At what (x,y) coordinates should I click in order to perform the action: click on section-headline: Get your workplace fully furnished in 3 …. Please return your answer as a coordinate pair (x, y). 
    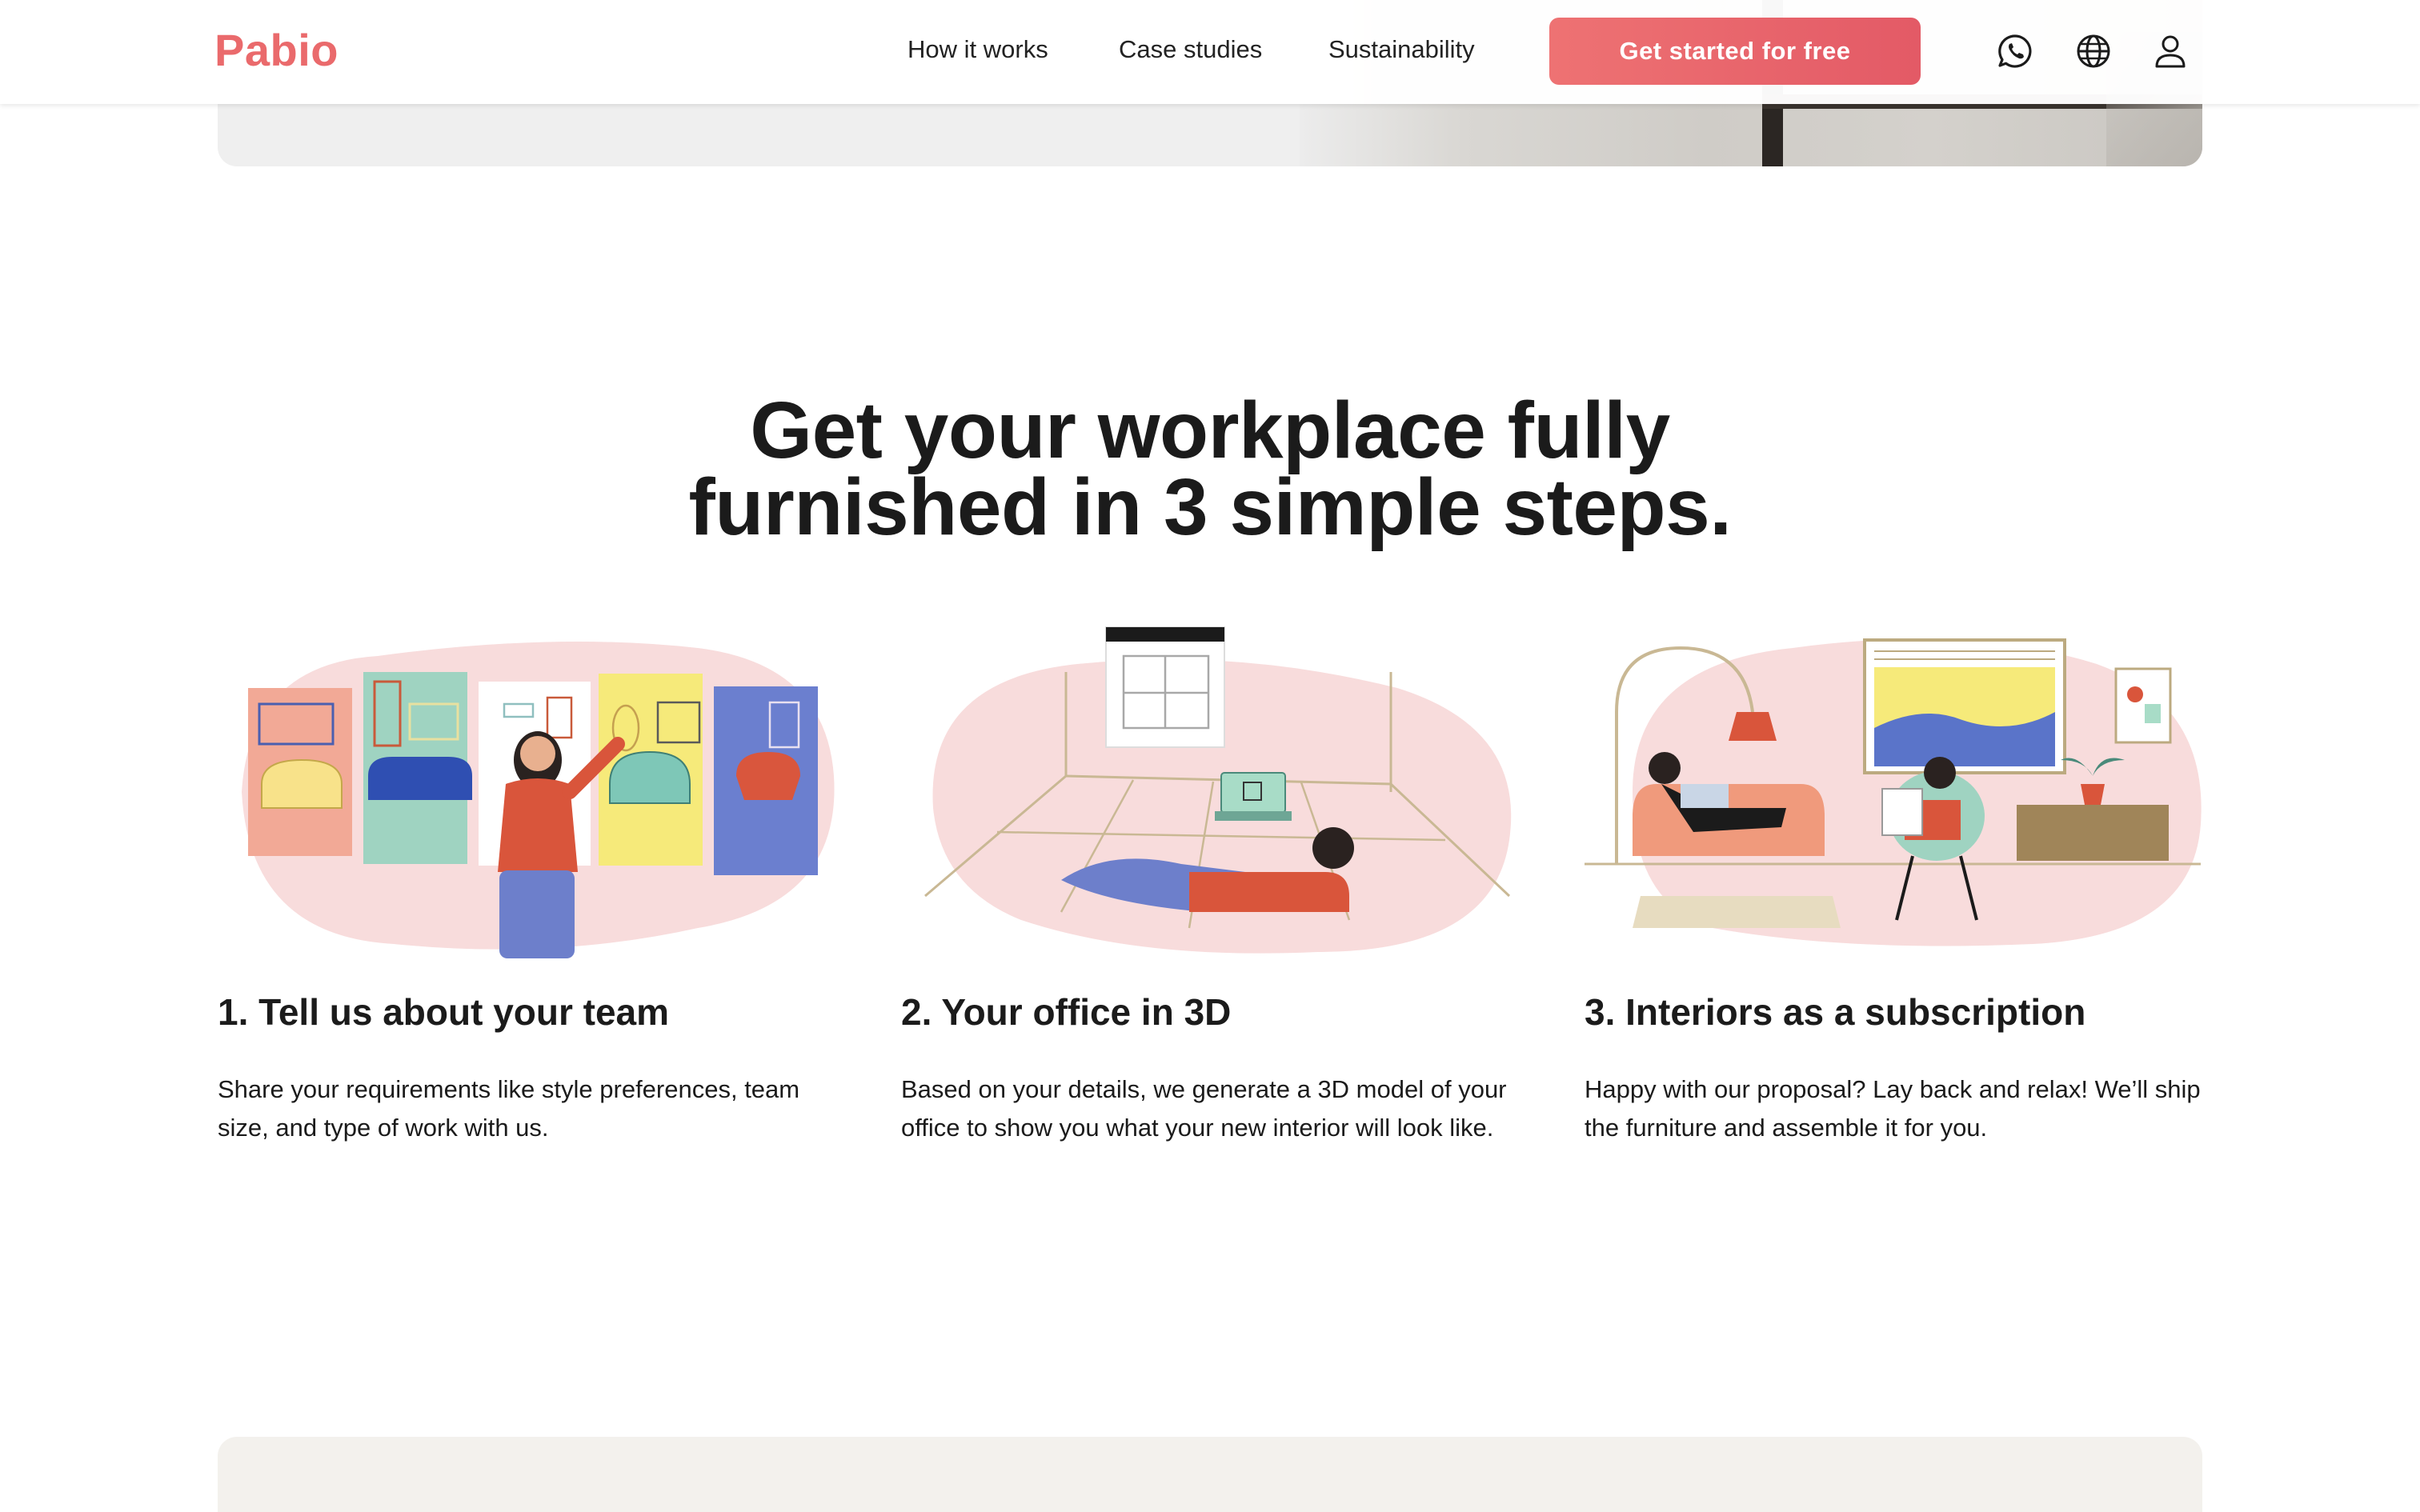
    Looking at the image, I should click on (1210, 469).